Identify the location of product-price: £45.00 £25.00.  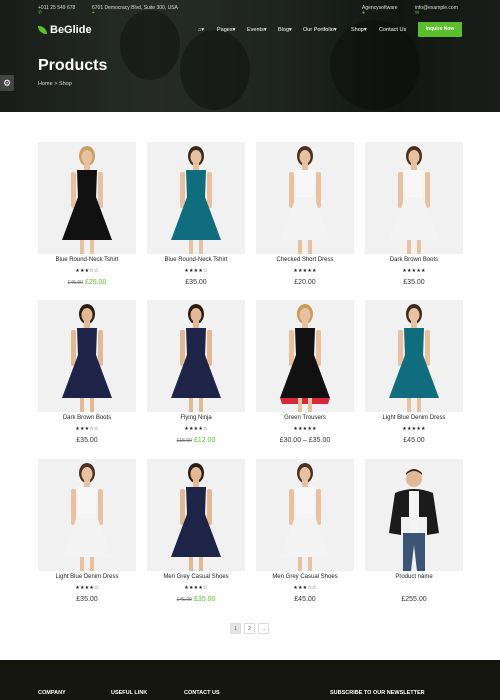
(87, 282).